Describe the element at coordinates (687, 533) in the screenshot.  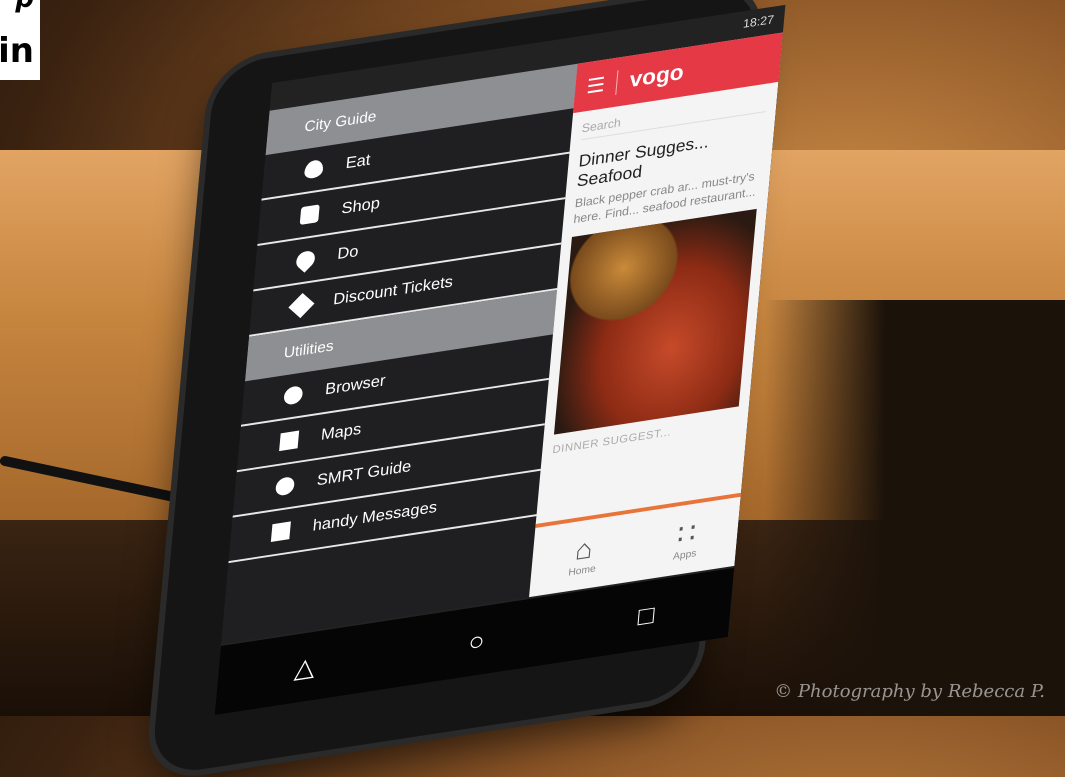
I see `grid-icon: ∷` at that location.